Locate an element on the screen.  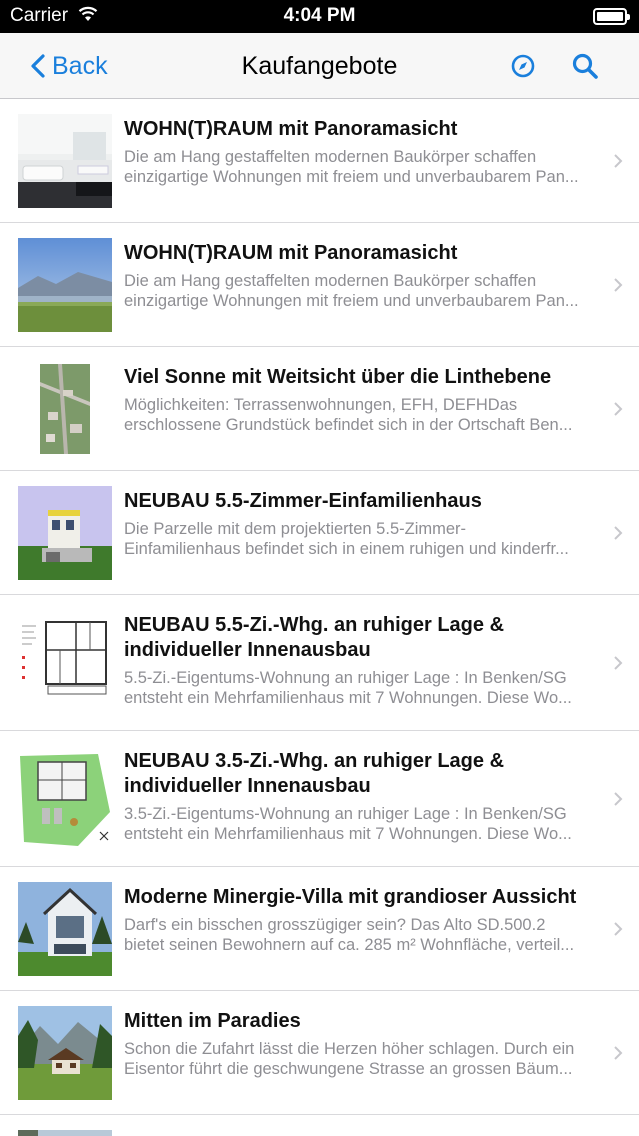
battery-icon is located at coordinates (611, 16).